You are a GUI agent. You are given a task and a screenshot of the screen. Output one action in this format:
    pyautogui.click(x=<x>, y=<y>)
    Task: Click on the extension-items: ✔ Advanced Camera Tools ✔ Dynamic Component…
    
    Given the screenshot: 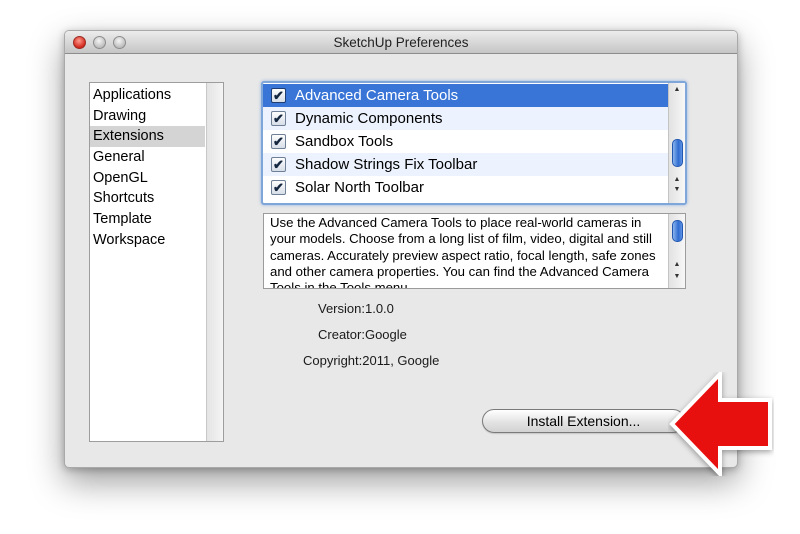 What is the action you would take?
    pyautogui.click(x=467, y=141)
    